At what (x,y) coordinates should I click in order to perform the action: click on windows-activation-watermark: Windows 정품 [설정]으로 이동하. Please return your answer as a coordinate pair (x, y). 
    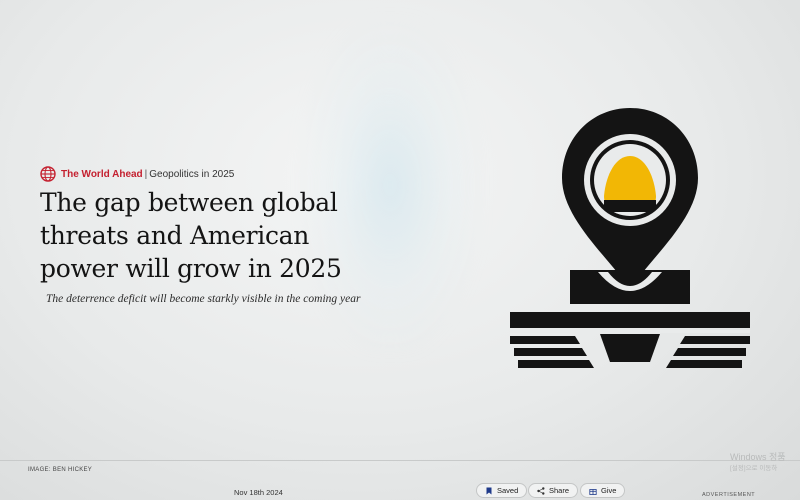
    Looking at the image, I should click on (758, 463).